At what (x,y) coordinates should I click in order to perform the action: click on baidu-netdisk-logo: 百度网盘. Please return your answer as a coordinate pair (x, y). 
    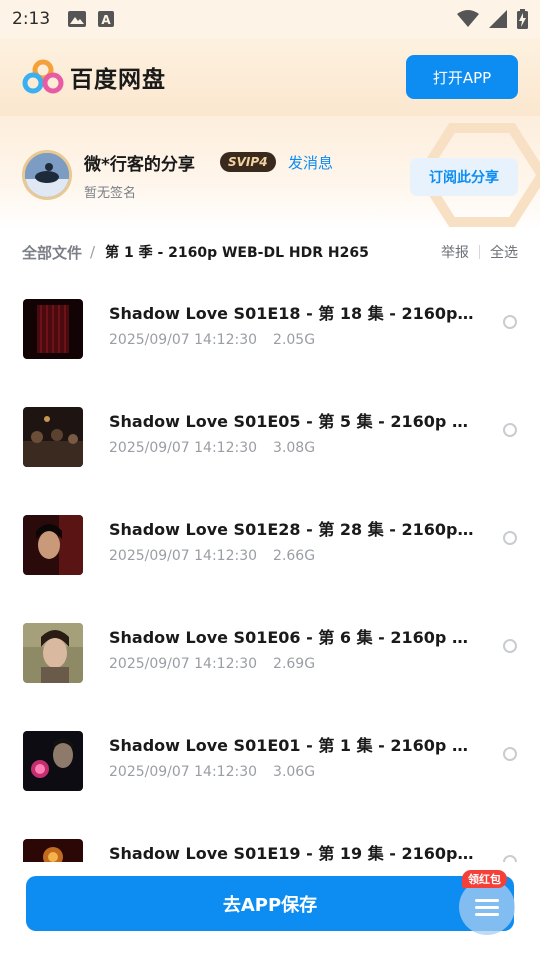
    Looking at the image, I should click on (94, 77).